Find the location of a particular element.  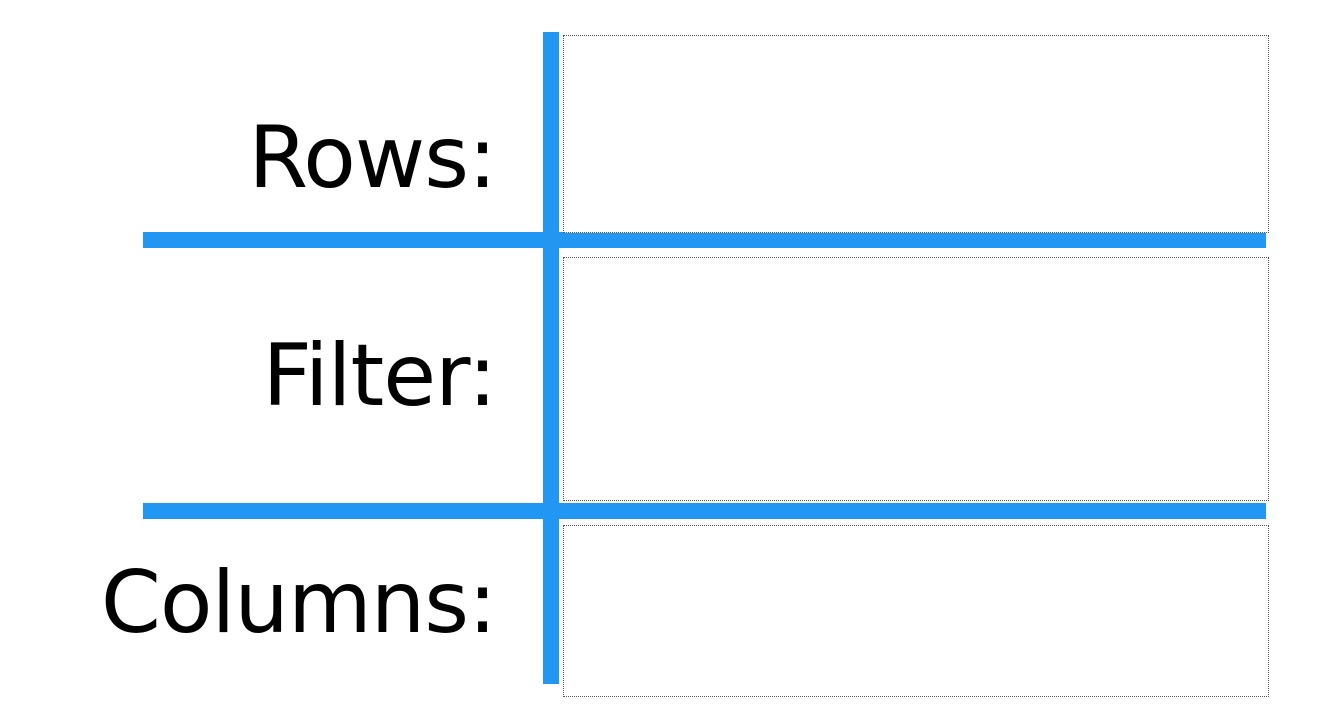

vertical-divider is located at coordinates (551, 358).